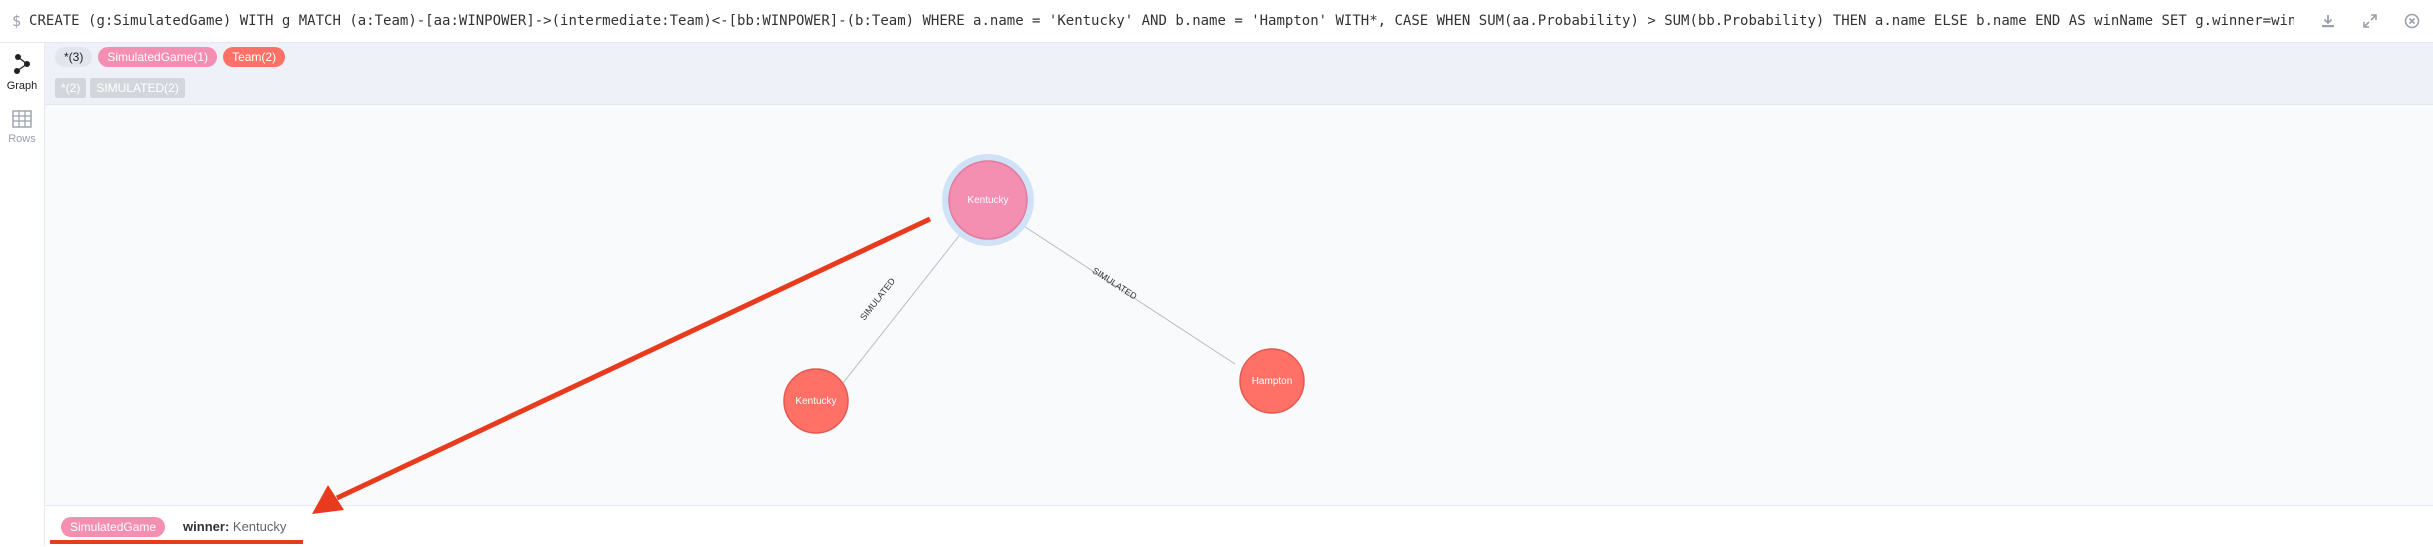 The height and width of the screenshot is (547, 2433). I want to click on edge-simulated-2: SIMULATED, so click(1122, 290).